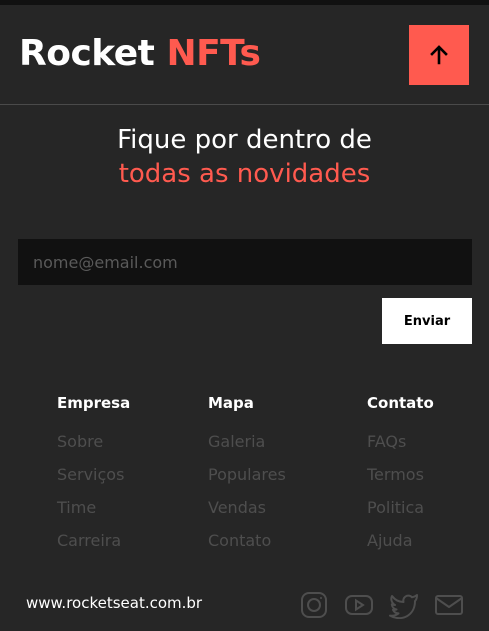 The height and width of the screenshot is (631, 489). I want to click on newsletter-title: Fique por dentro de todas as novidades, so click(244, 157).